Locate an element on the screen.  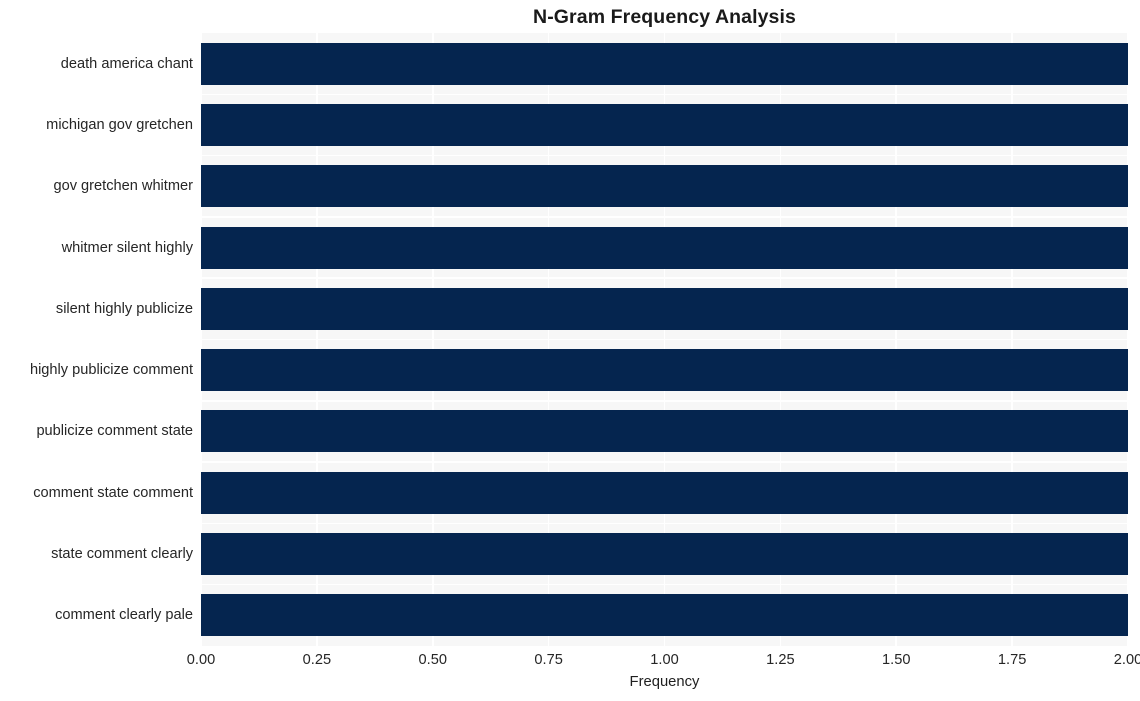
y-axis-tick-label: silent highly publicize is located at coordinates (124, 308).